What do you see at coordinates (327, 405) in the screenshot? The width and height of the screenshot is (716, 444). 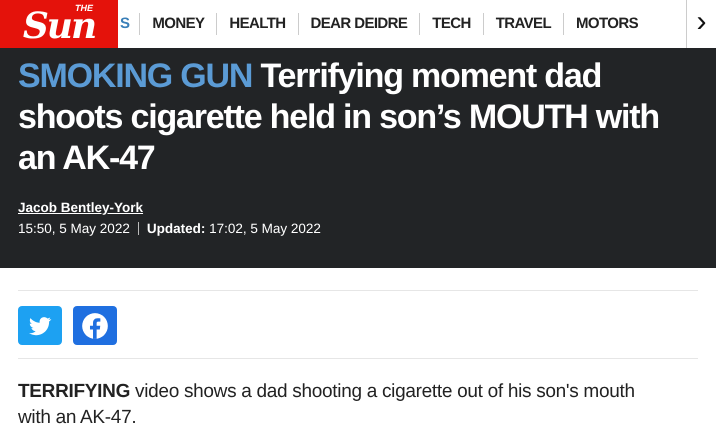 I see `lead-paragraph: TERRIFYING video shows a dad shooting a cigarette out of his son's mouth with an AK-47.` at bounding box center [327, 405].